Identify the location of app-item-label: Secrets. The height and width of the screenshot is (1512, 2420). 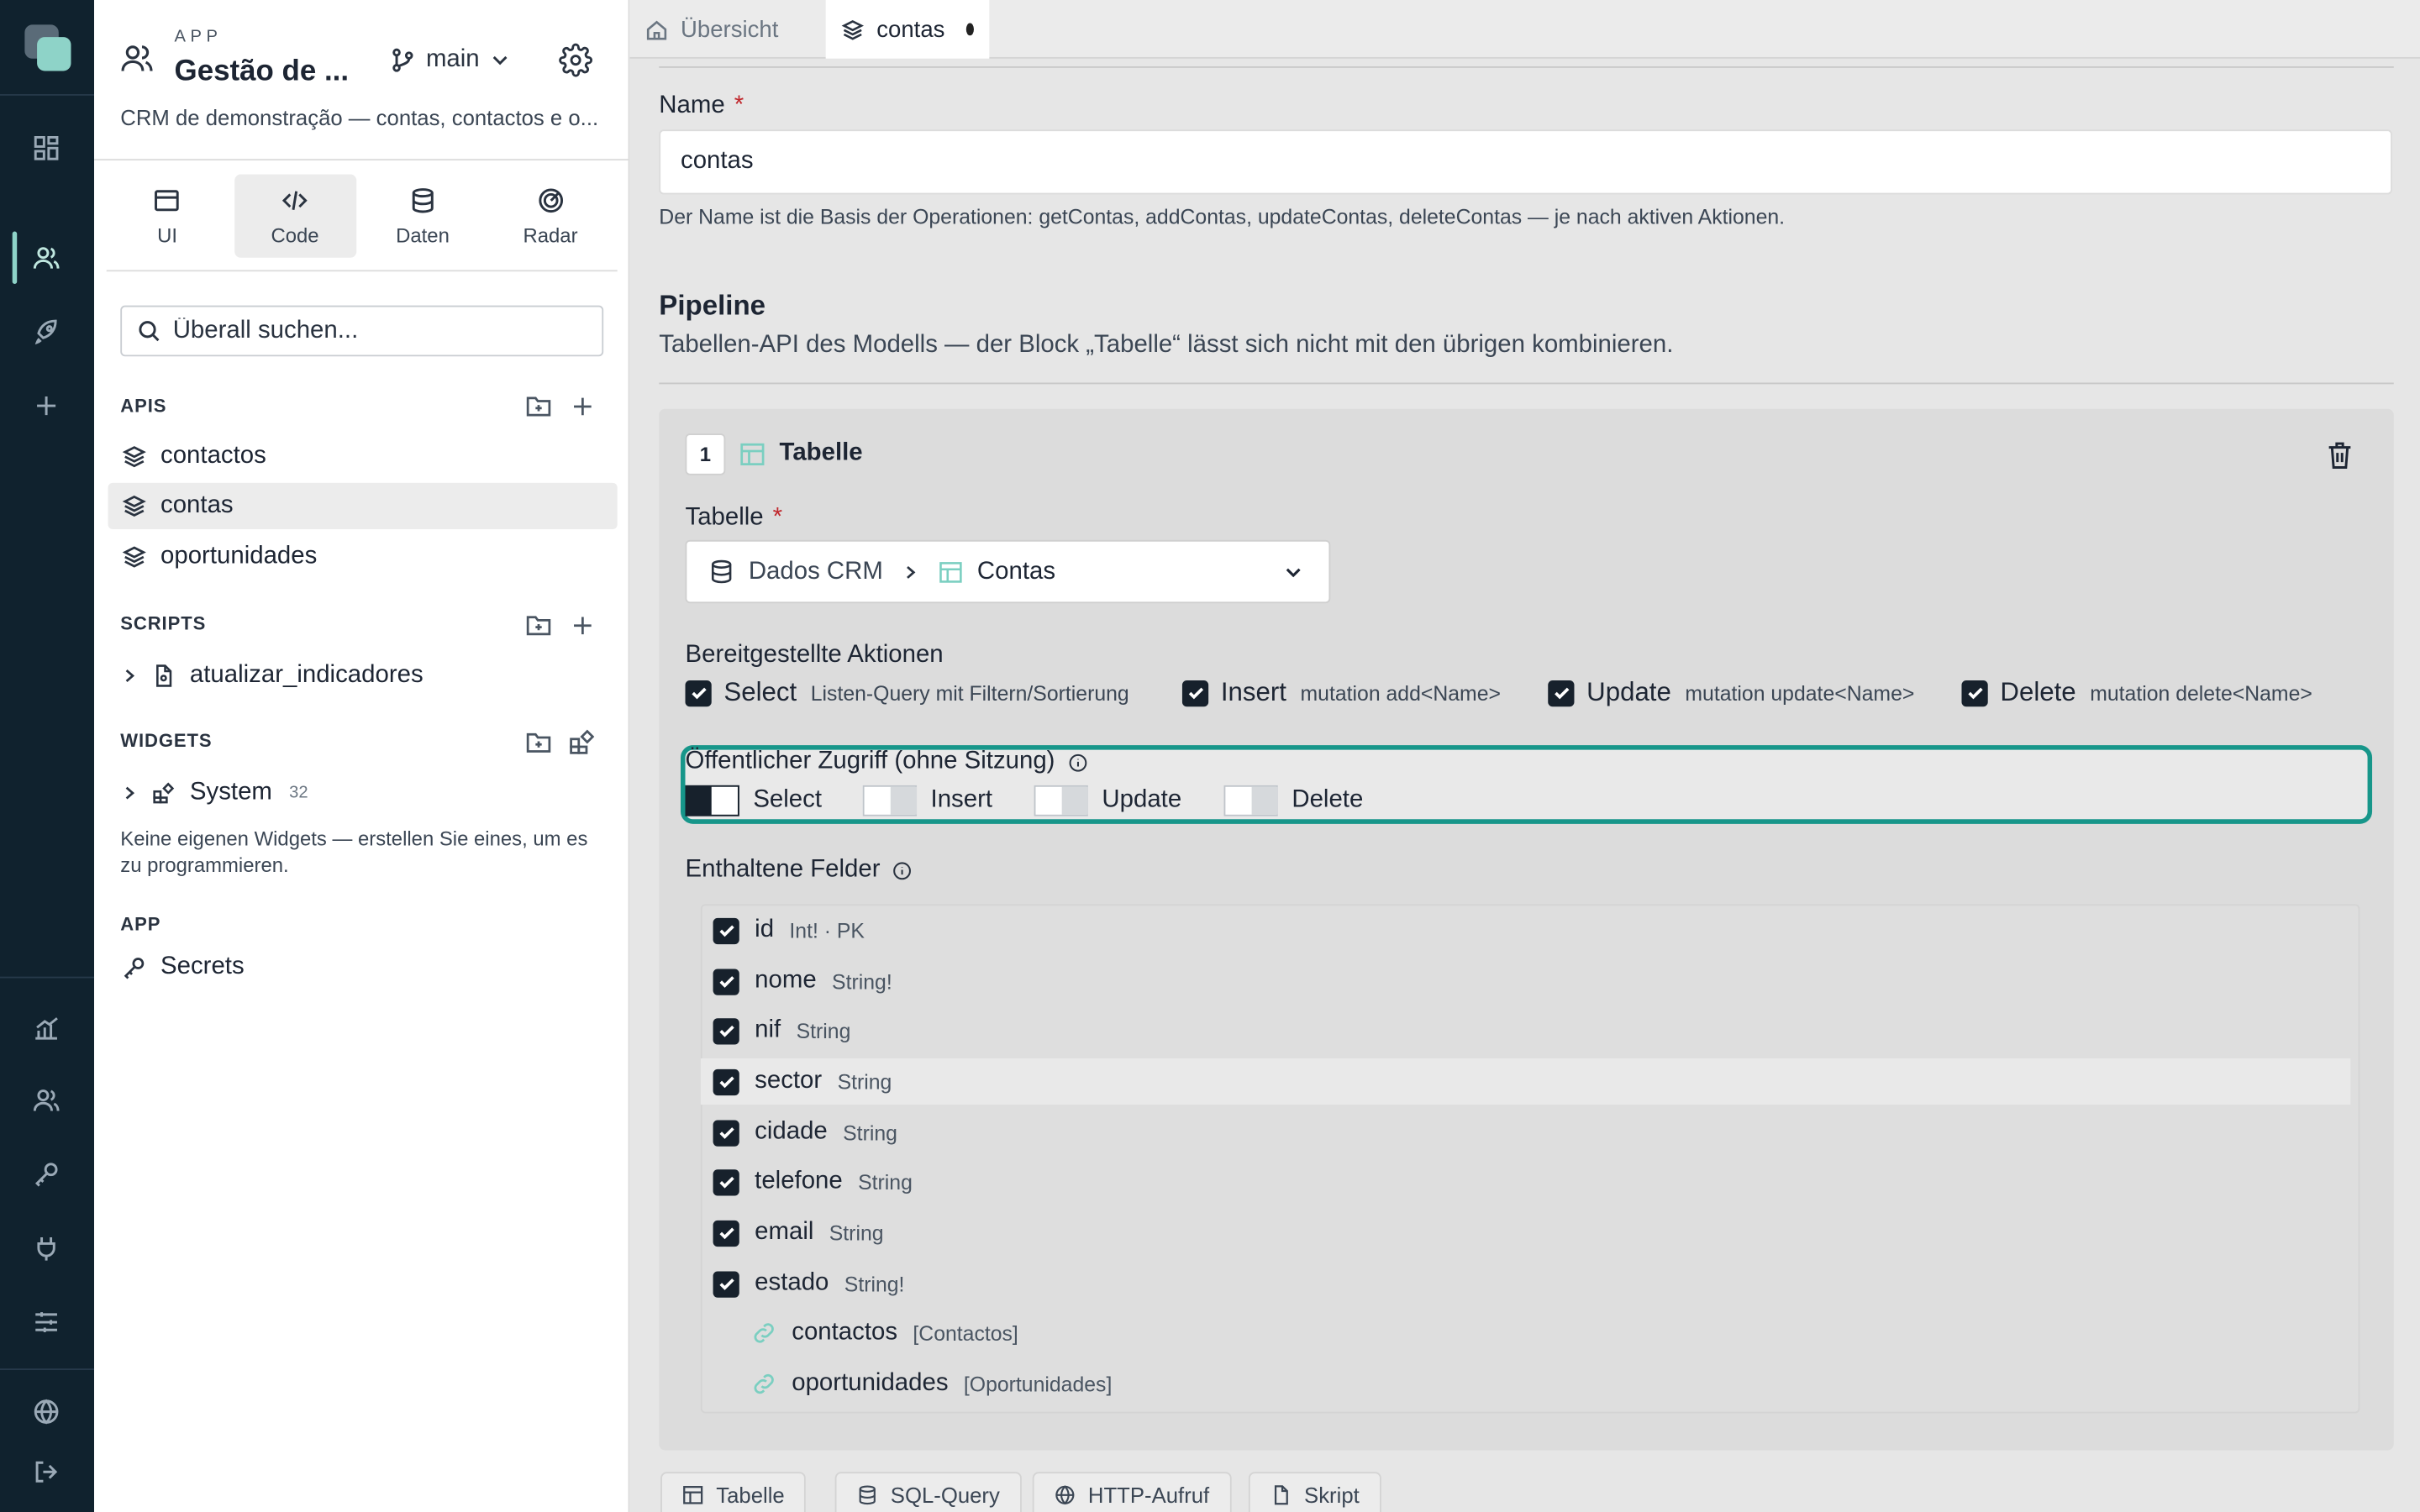
(202, 966).